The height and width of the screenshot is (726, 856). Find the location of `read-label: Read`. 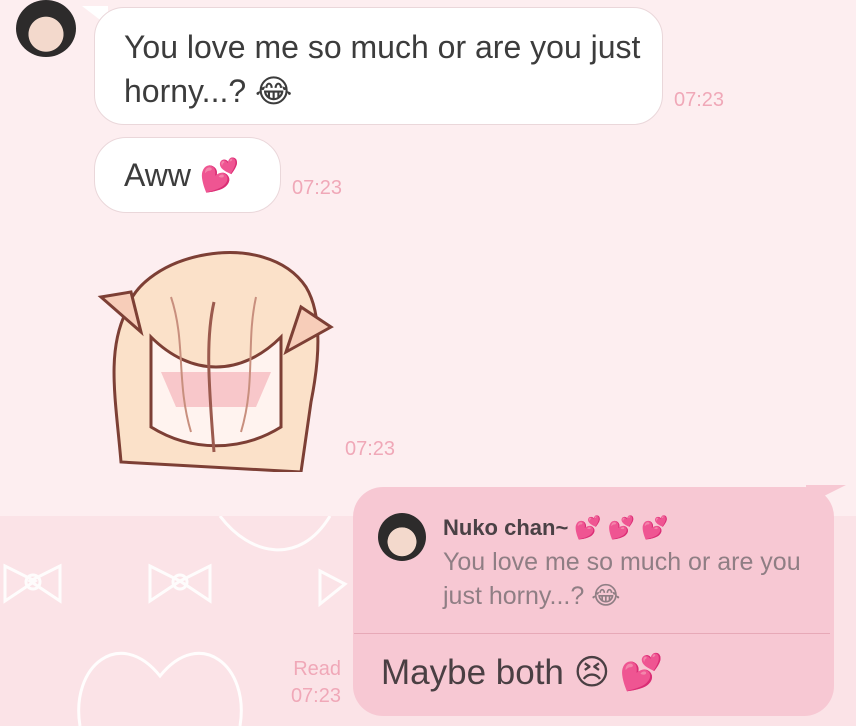

read-label: Read is located at coordinates (317, 669).